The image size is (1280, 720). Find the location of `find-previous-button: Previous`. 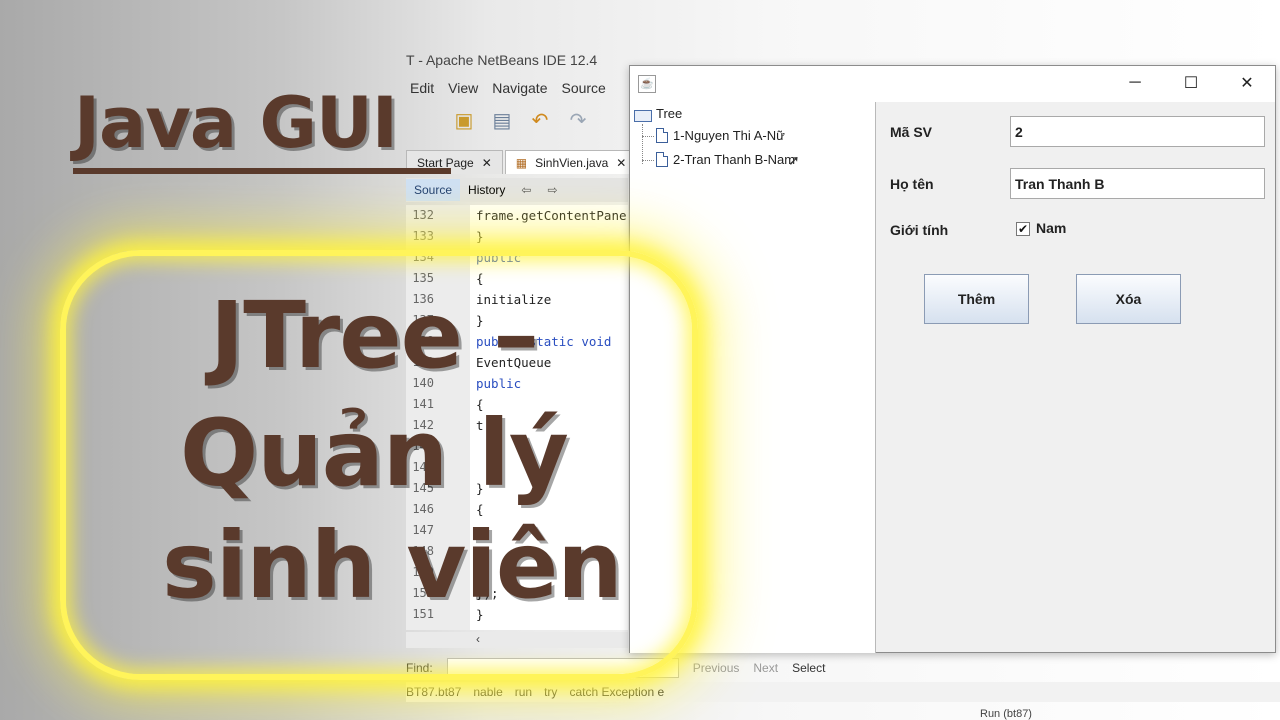

find-previous-button: Previous is located at coordinates (716, 668).